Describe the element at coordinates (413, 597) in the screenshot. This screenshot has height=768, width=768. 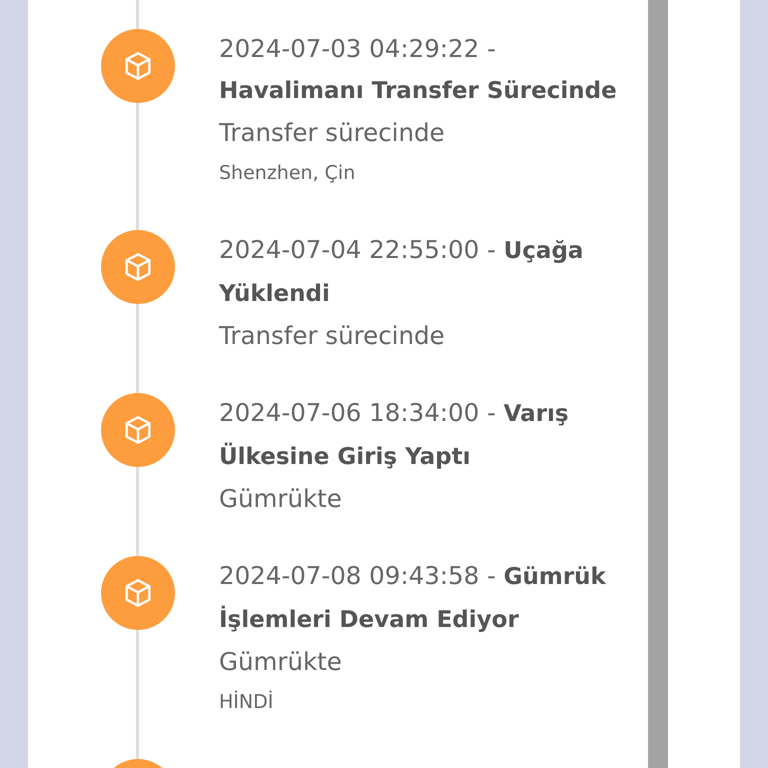
I see `event-title: 2024-07-08 09:43:58 - Gümrük İşlemleri Devam Ediyor` at that location.